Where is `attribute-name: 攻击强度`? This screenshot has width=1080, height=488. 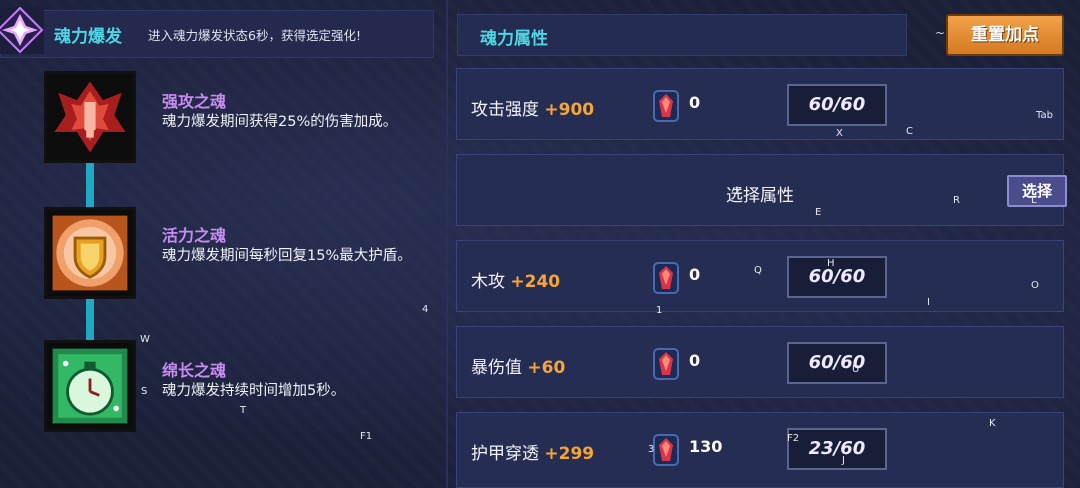 attribute-name: 攻击强度 is located at coordinates (505, 110).